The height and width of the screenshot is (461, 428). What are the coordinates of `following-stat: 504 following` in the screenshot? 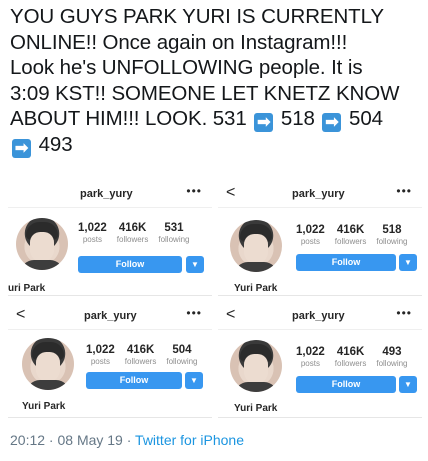 It's located at (181, 355).